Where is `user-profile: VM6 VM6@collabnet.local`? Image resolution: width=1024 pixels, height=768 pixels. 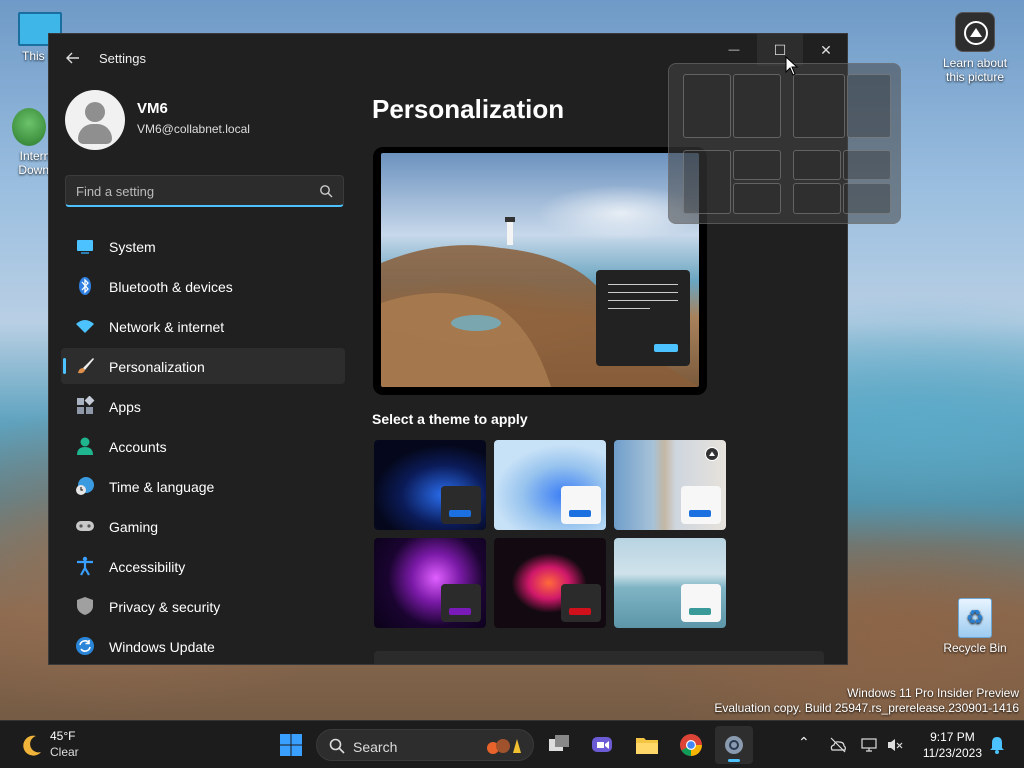 user-profile: VM6 VM6@collabnet.local is located at coordinates (210, 122).